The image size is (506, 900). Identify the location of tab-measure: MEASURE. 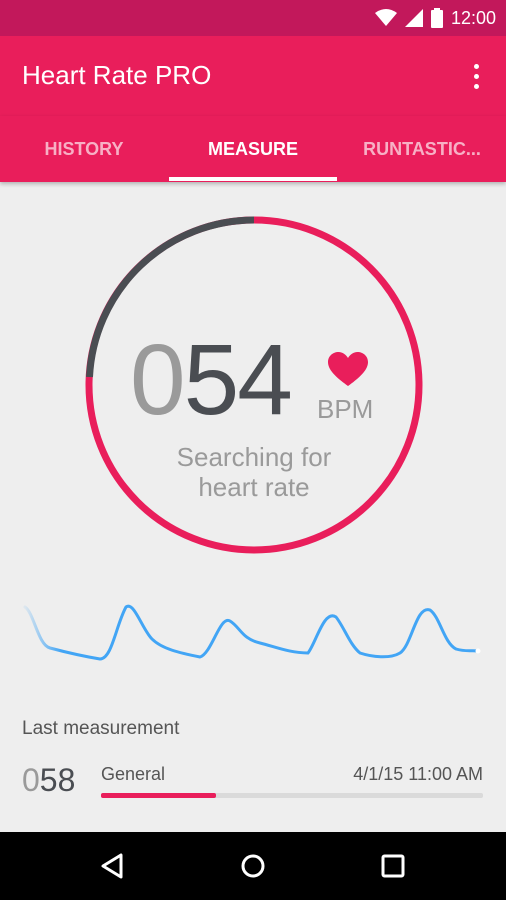
(253, 149).